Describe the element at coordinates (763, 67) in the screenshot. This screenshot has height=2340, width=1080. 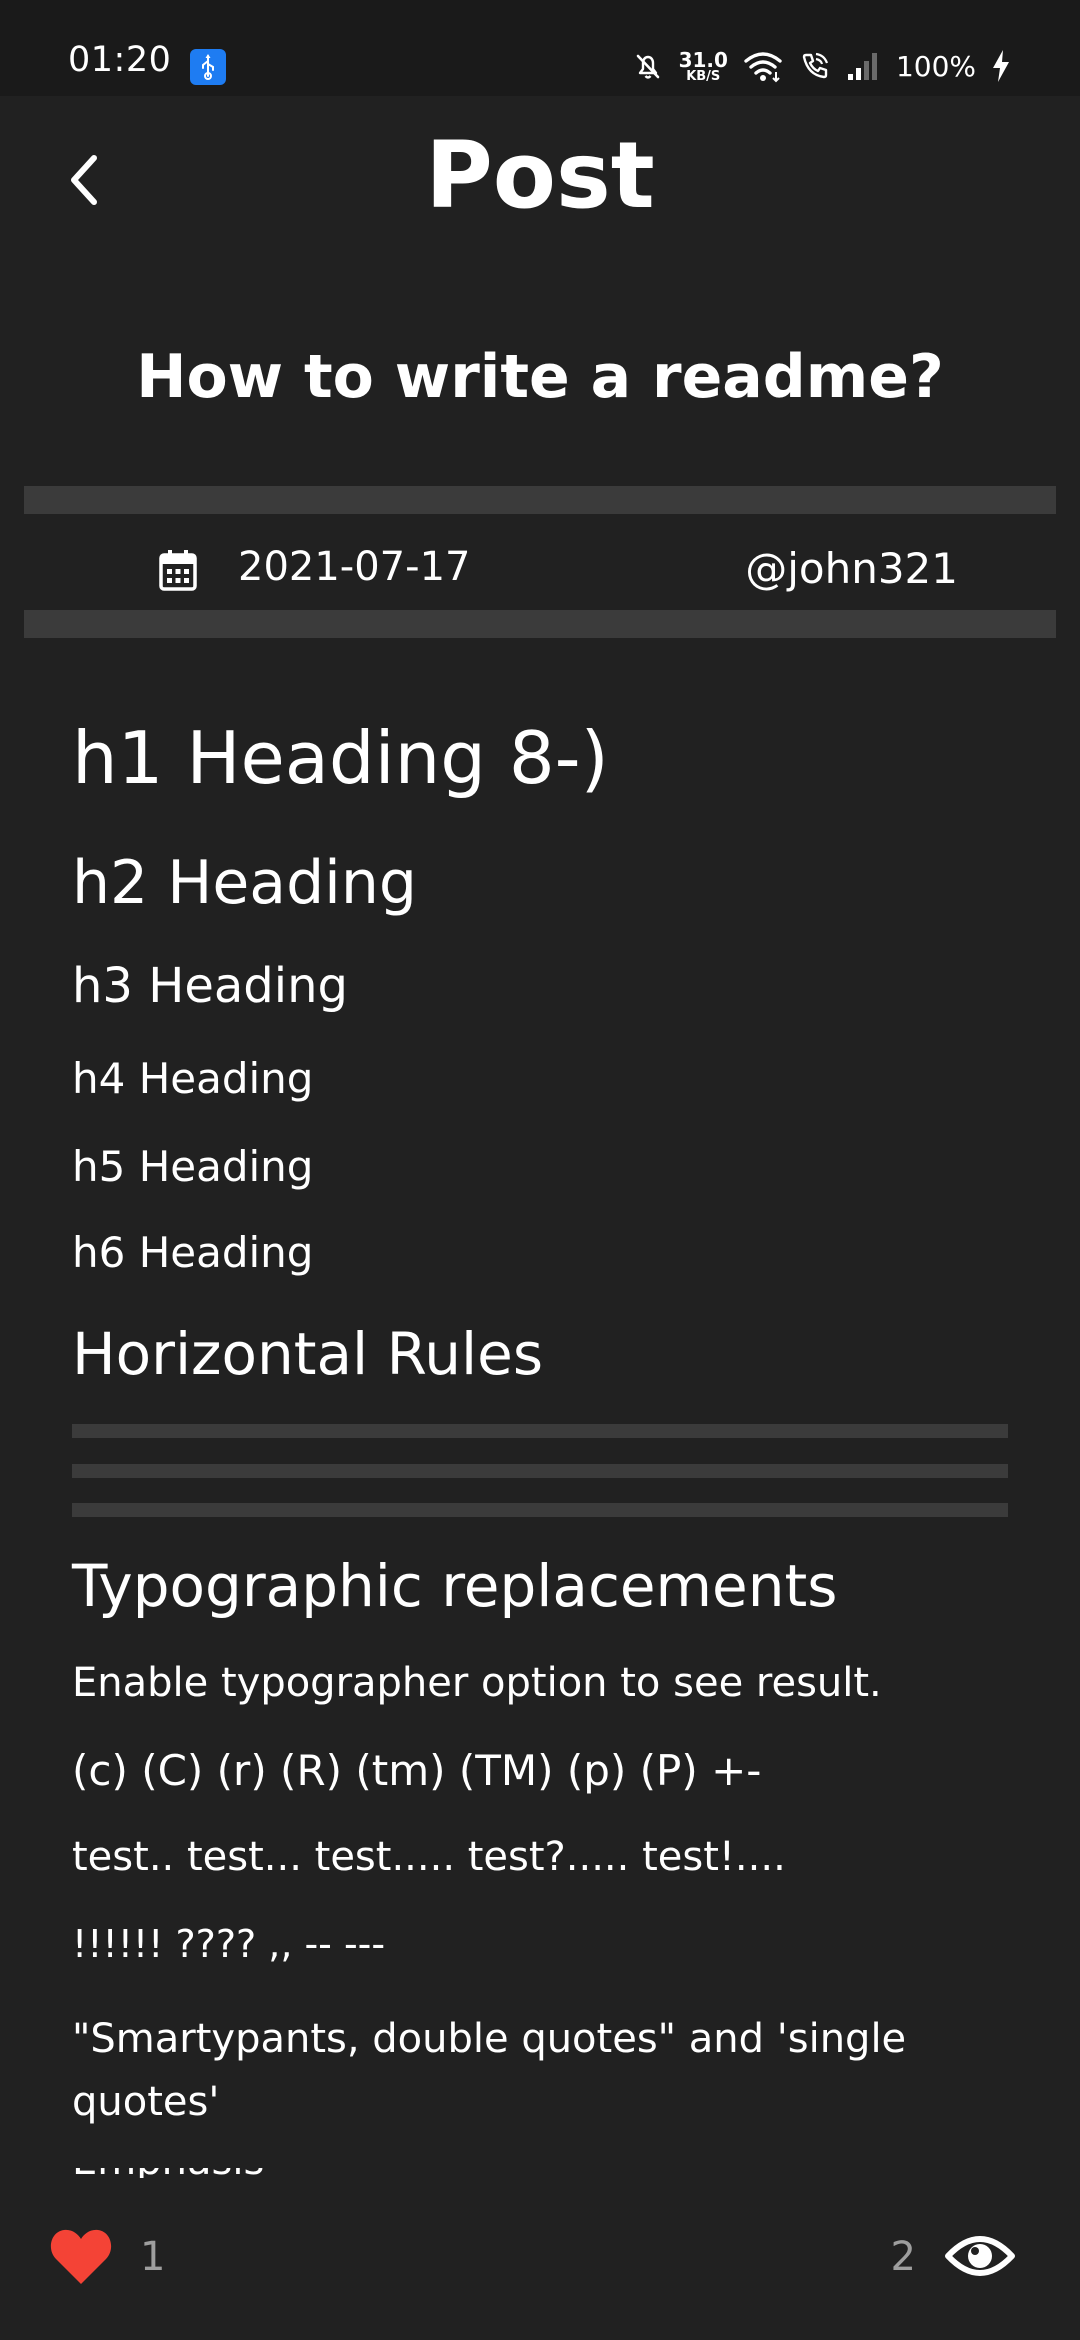
I see `wifi-icon` at that location.